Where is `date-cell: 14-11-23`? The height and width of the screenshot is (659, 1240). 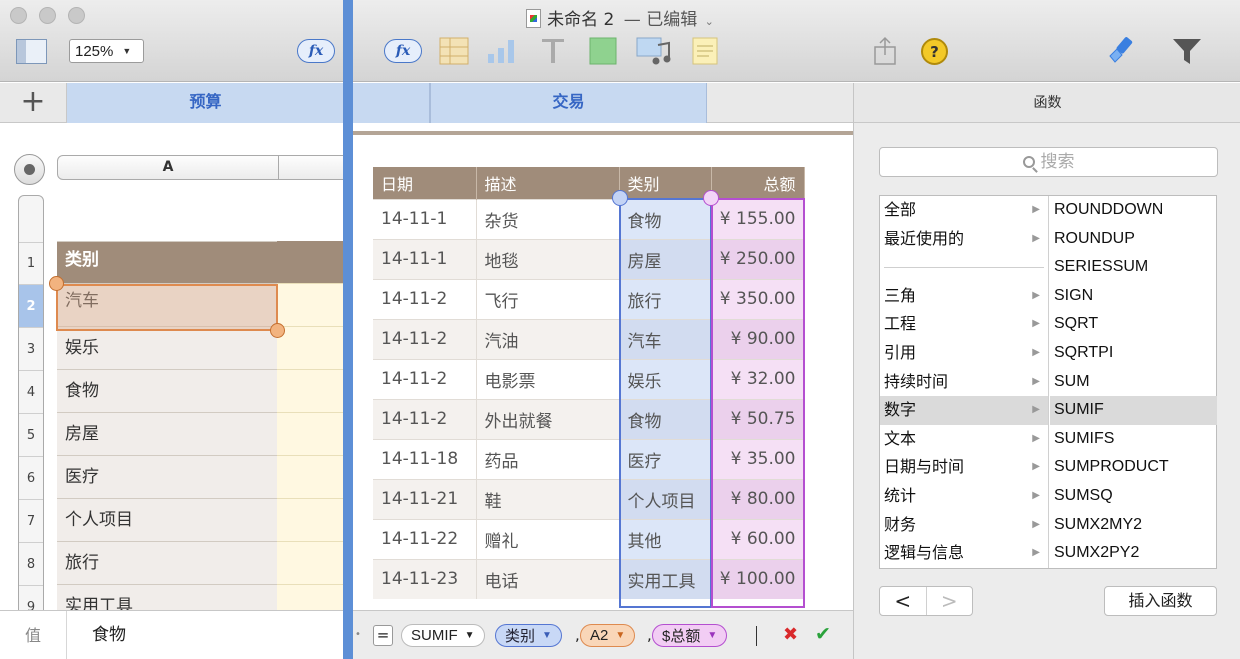
date-cell: 14-11-23 is located at coordinates (425, 578).